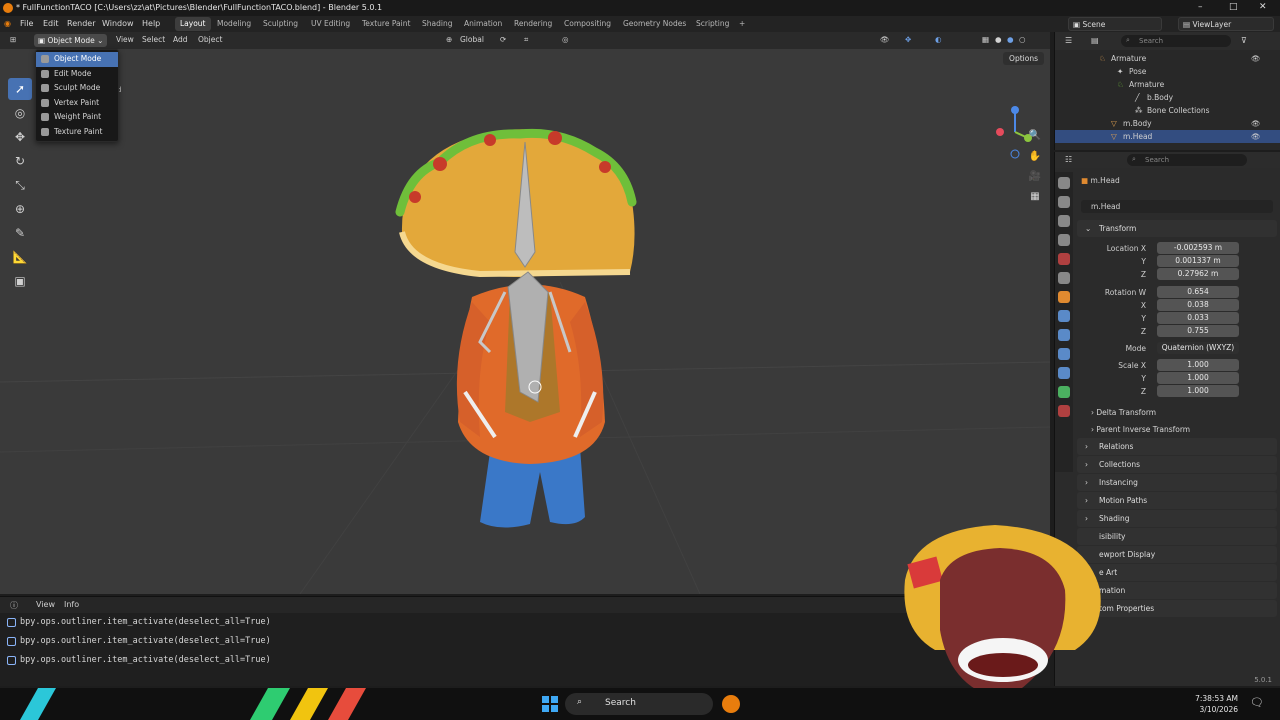  I want to click on viewport-menu-object: Object, so click(210, 39).